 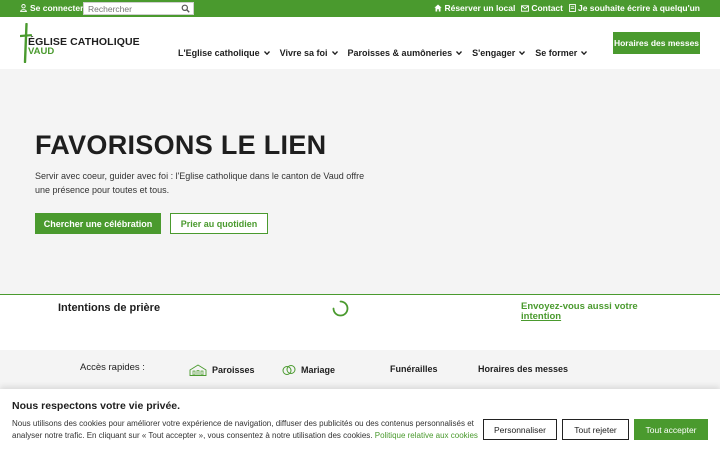 I want to click on church-icon, so click(x=198, y=370).